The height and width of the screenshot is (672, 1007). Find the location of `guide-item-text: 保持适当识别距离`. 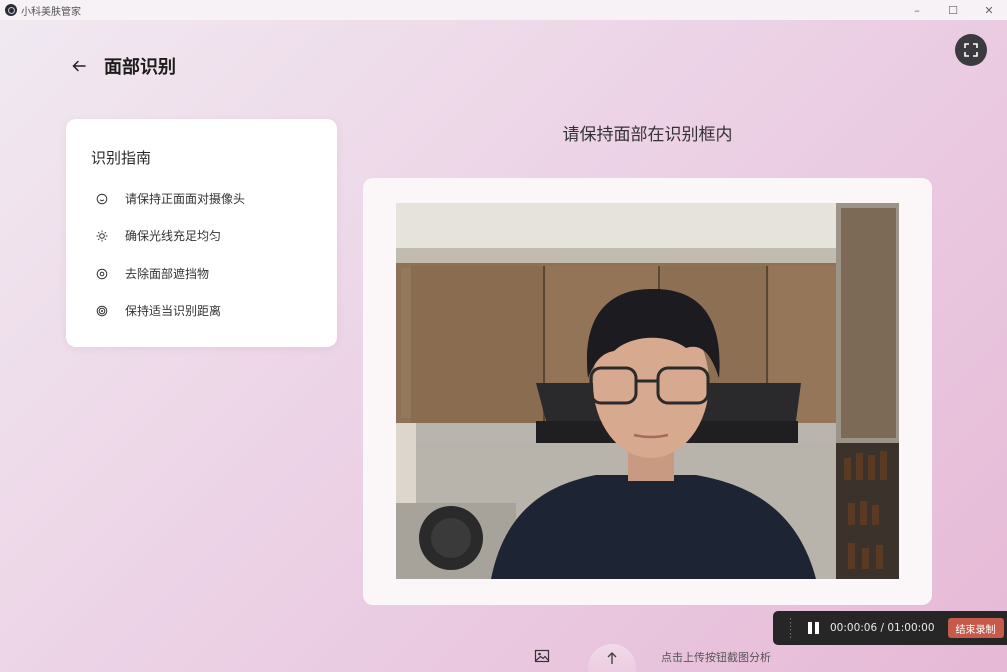

guide-item-text: 保持适当识别距离 is located at coordinates (173, 311).